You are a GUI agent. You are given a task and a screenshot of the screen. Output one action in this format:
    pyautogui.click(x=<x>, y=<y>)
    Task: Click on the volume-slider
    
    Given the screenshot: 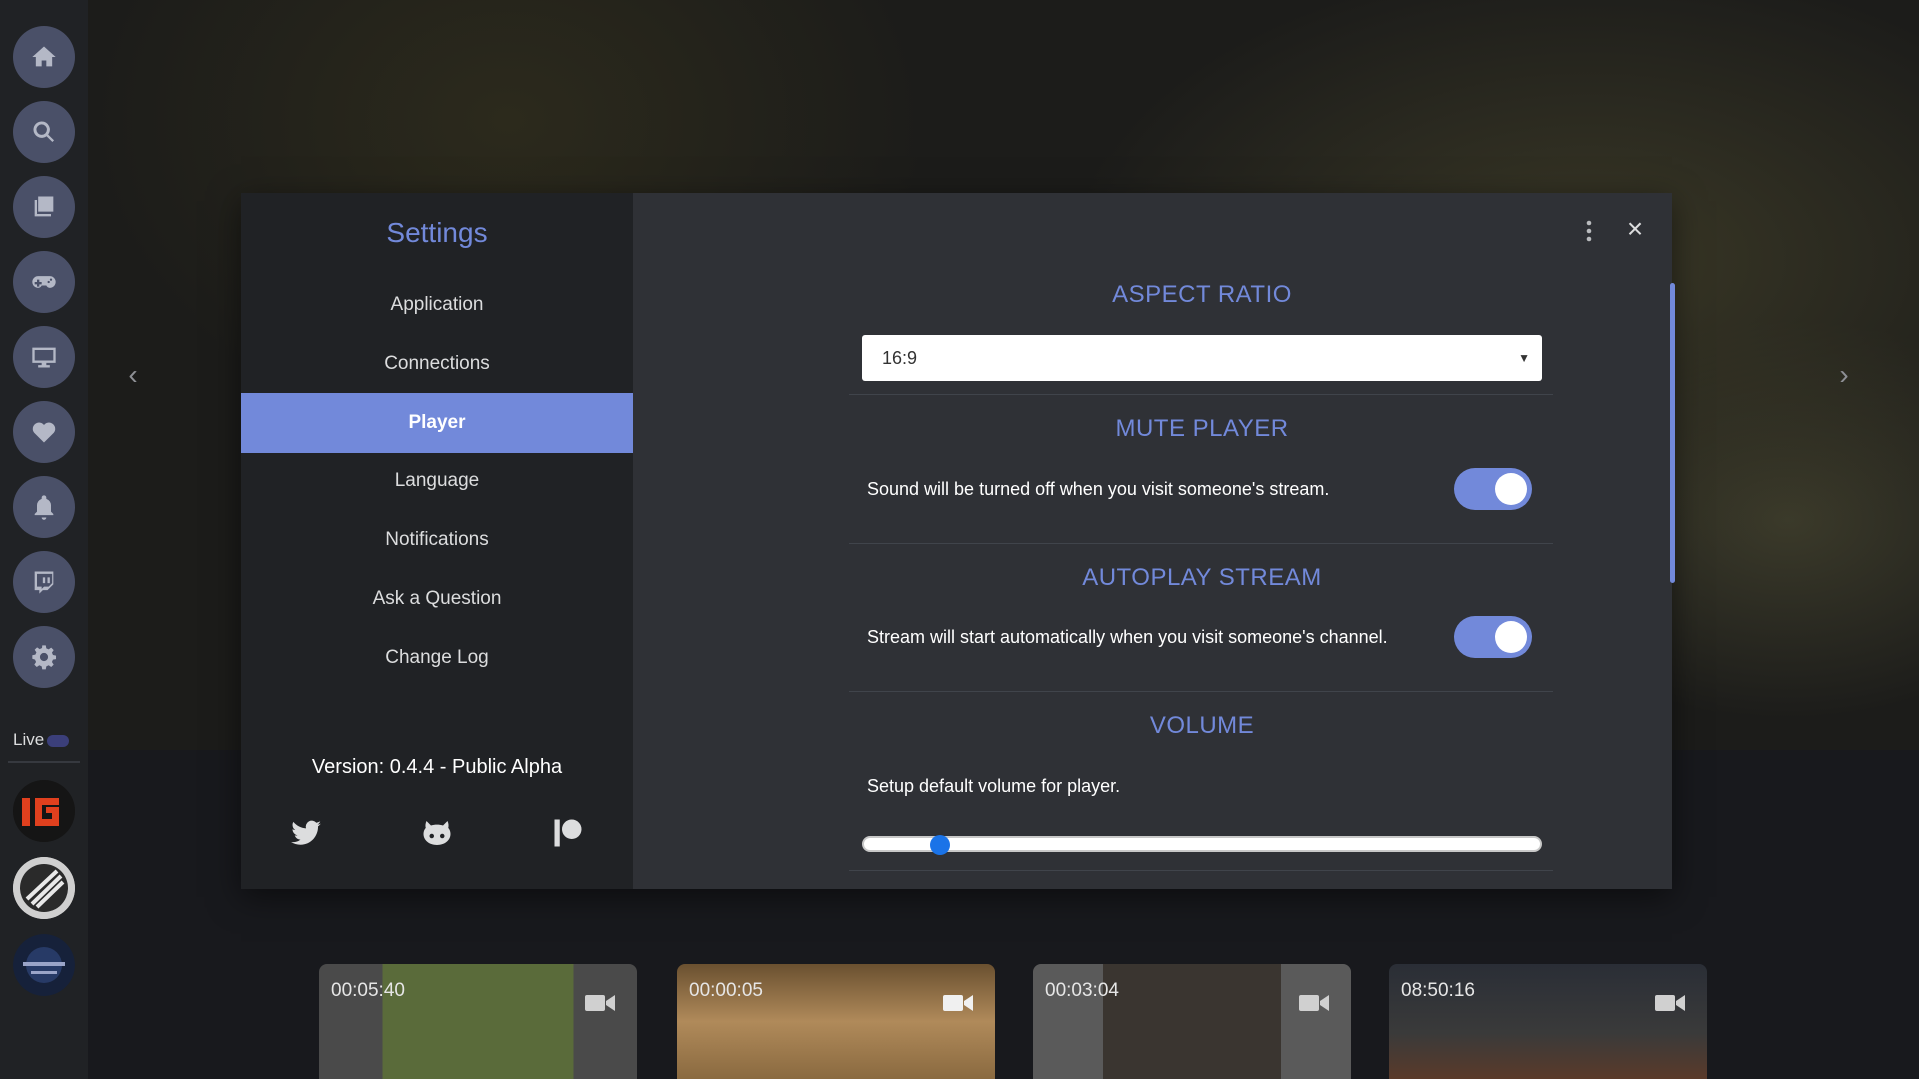 What is the action you would take?
    pyautogui.click(x=1202, y=845)
    